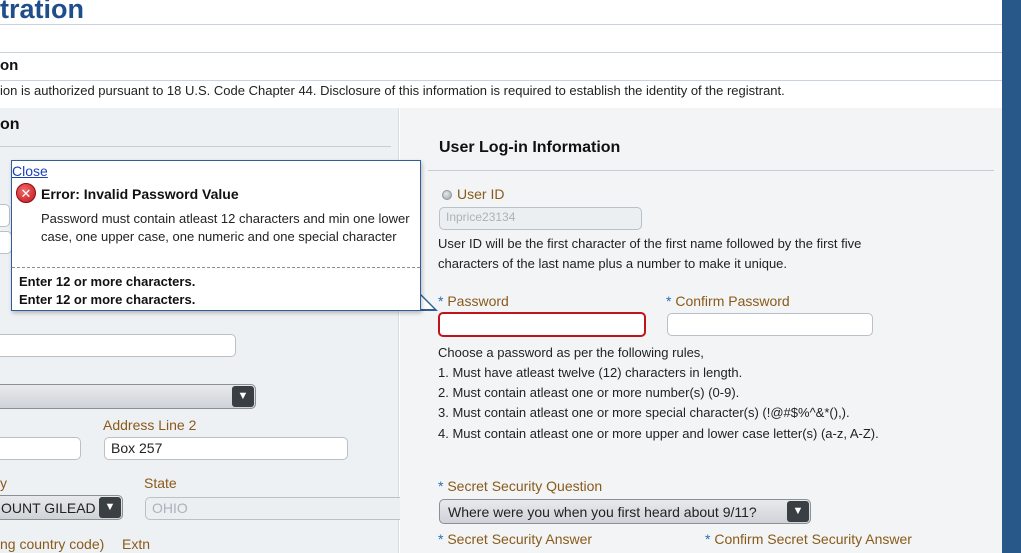 The image size is (1021, 553). Describe the element at coordinates (770, 324) in the screenshot. I see `confirm-password-input` at that location.